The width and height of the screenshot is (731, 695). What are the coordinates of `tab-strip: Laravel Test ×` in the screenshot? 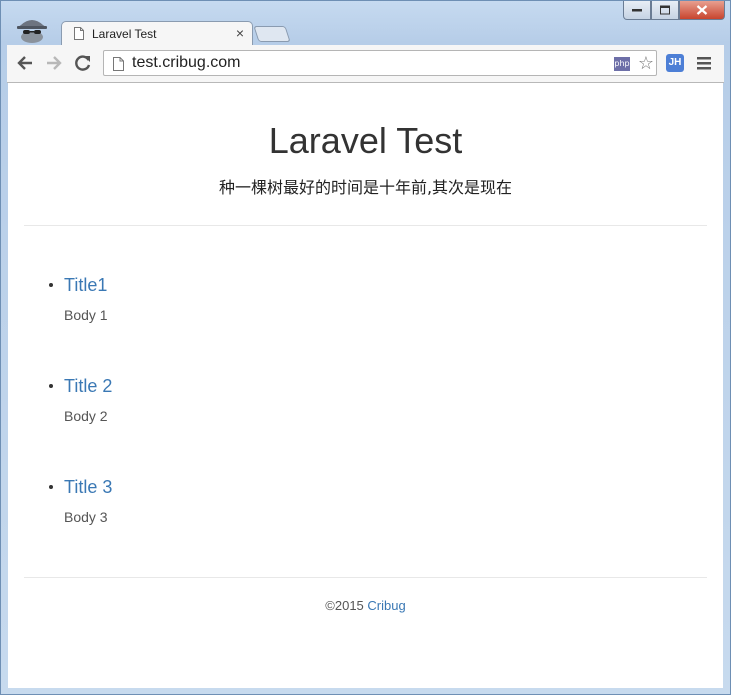 It's located at (365, 23).